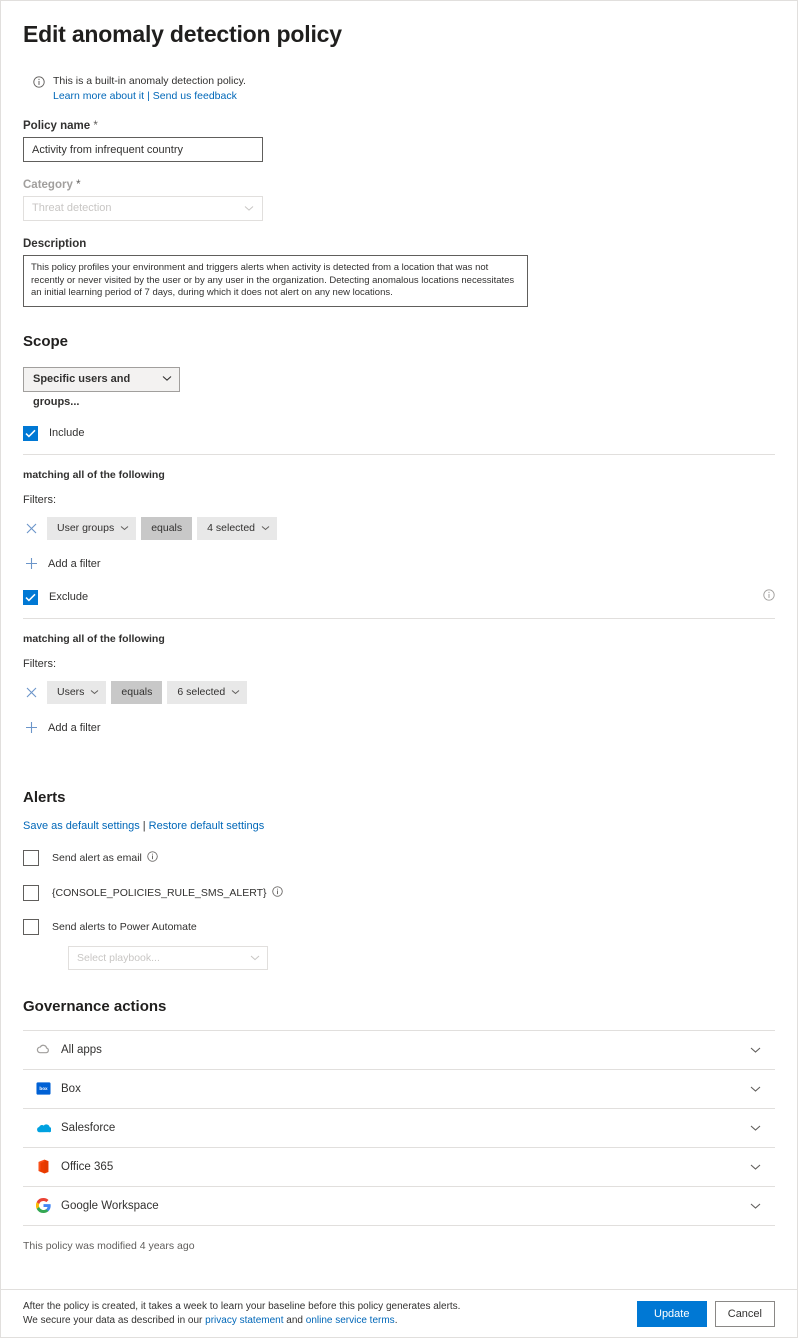  I want to click on include-add-filter-button: Add a filter, so click(62, 564).